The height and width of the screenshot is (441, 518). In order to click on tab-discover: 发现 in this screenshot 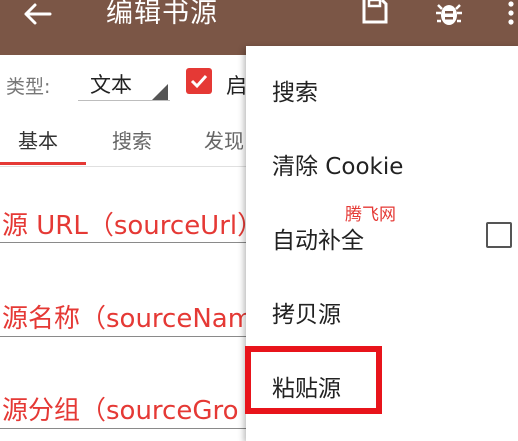, I will do `click(224, 139)`.